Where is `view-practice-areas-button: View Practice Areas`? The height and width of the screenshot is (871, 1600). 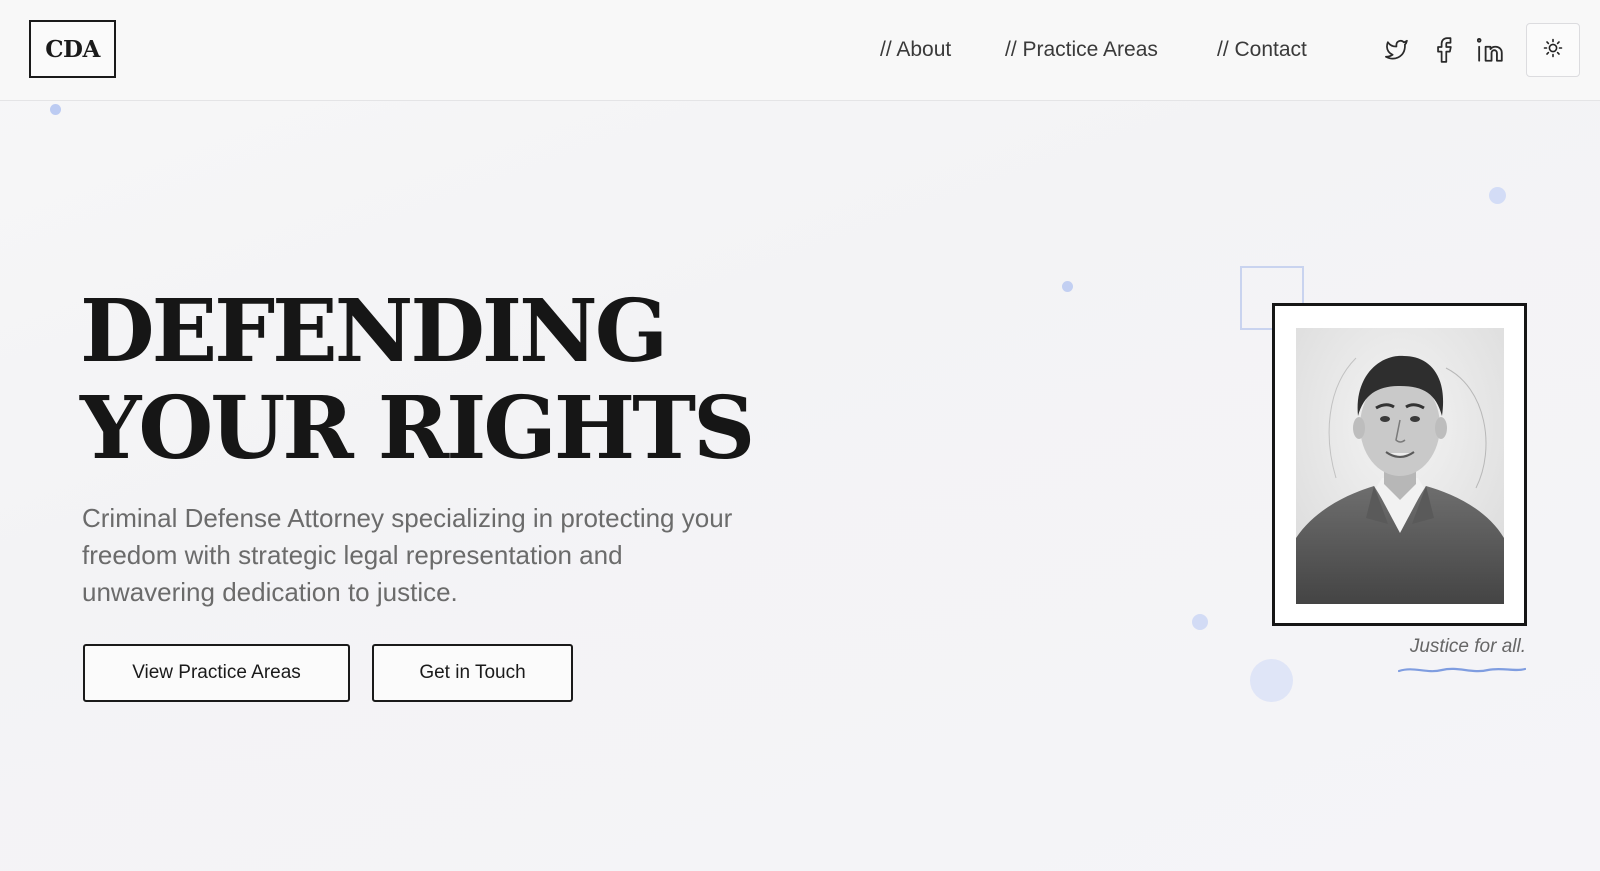
view-practice-areas-button: View Practice Areas is located at coordinates (216, 673).